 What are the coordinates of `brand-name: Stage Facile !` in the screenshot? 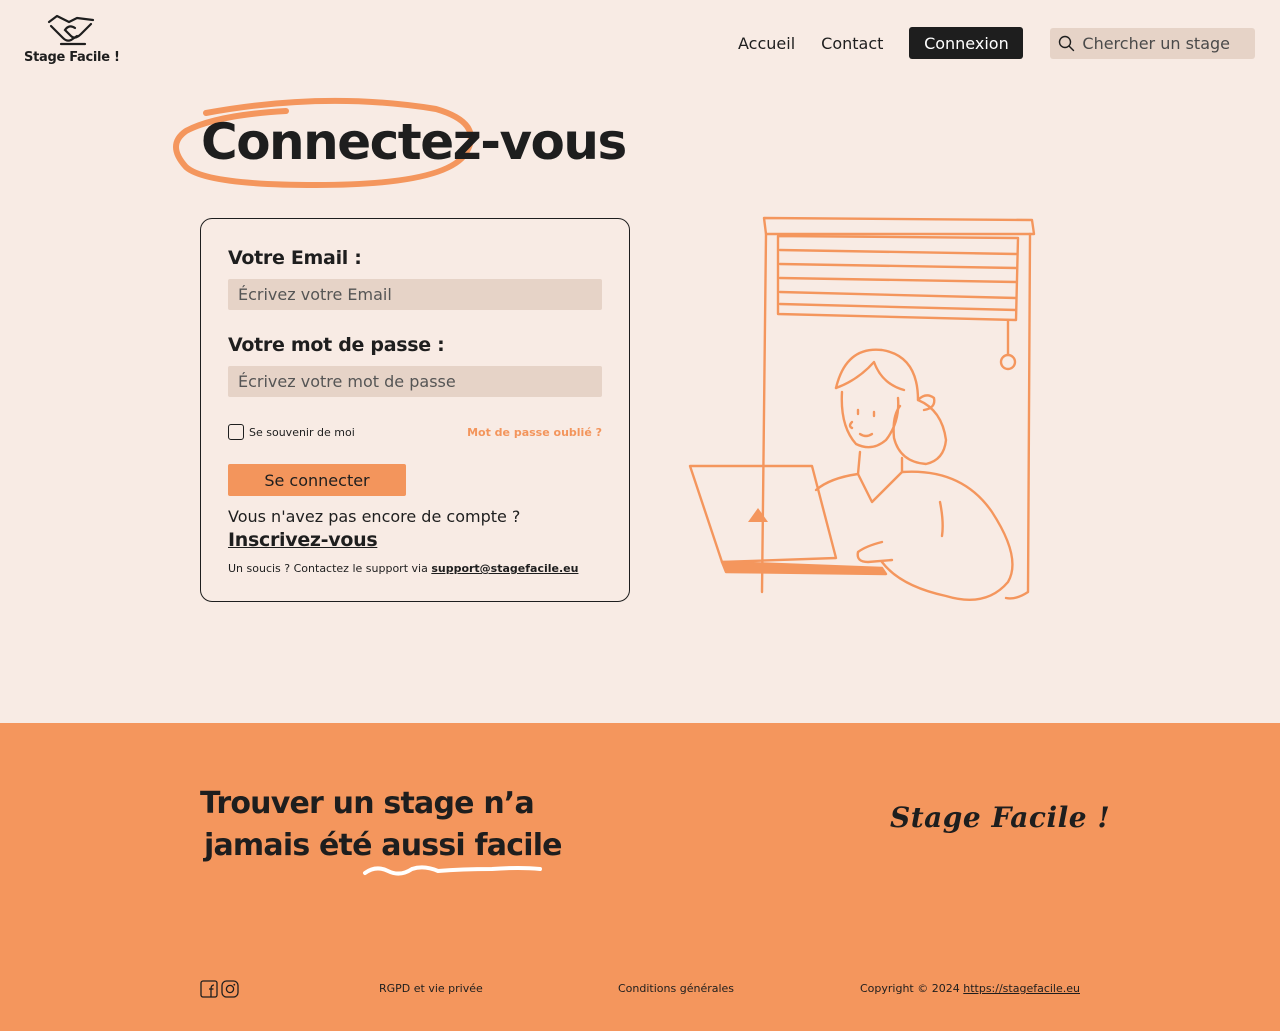 It's located at (72, 57).